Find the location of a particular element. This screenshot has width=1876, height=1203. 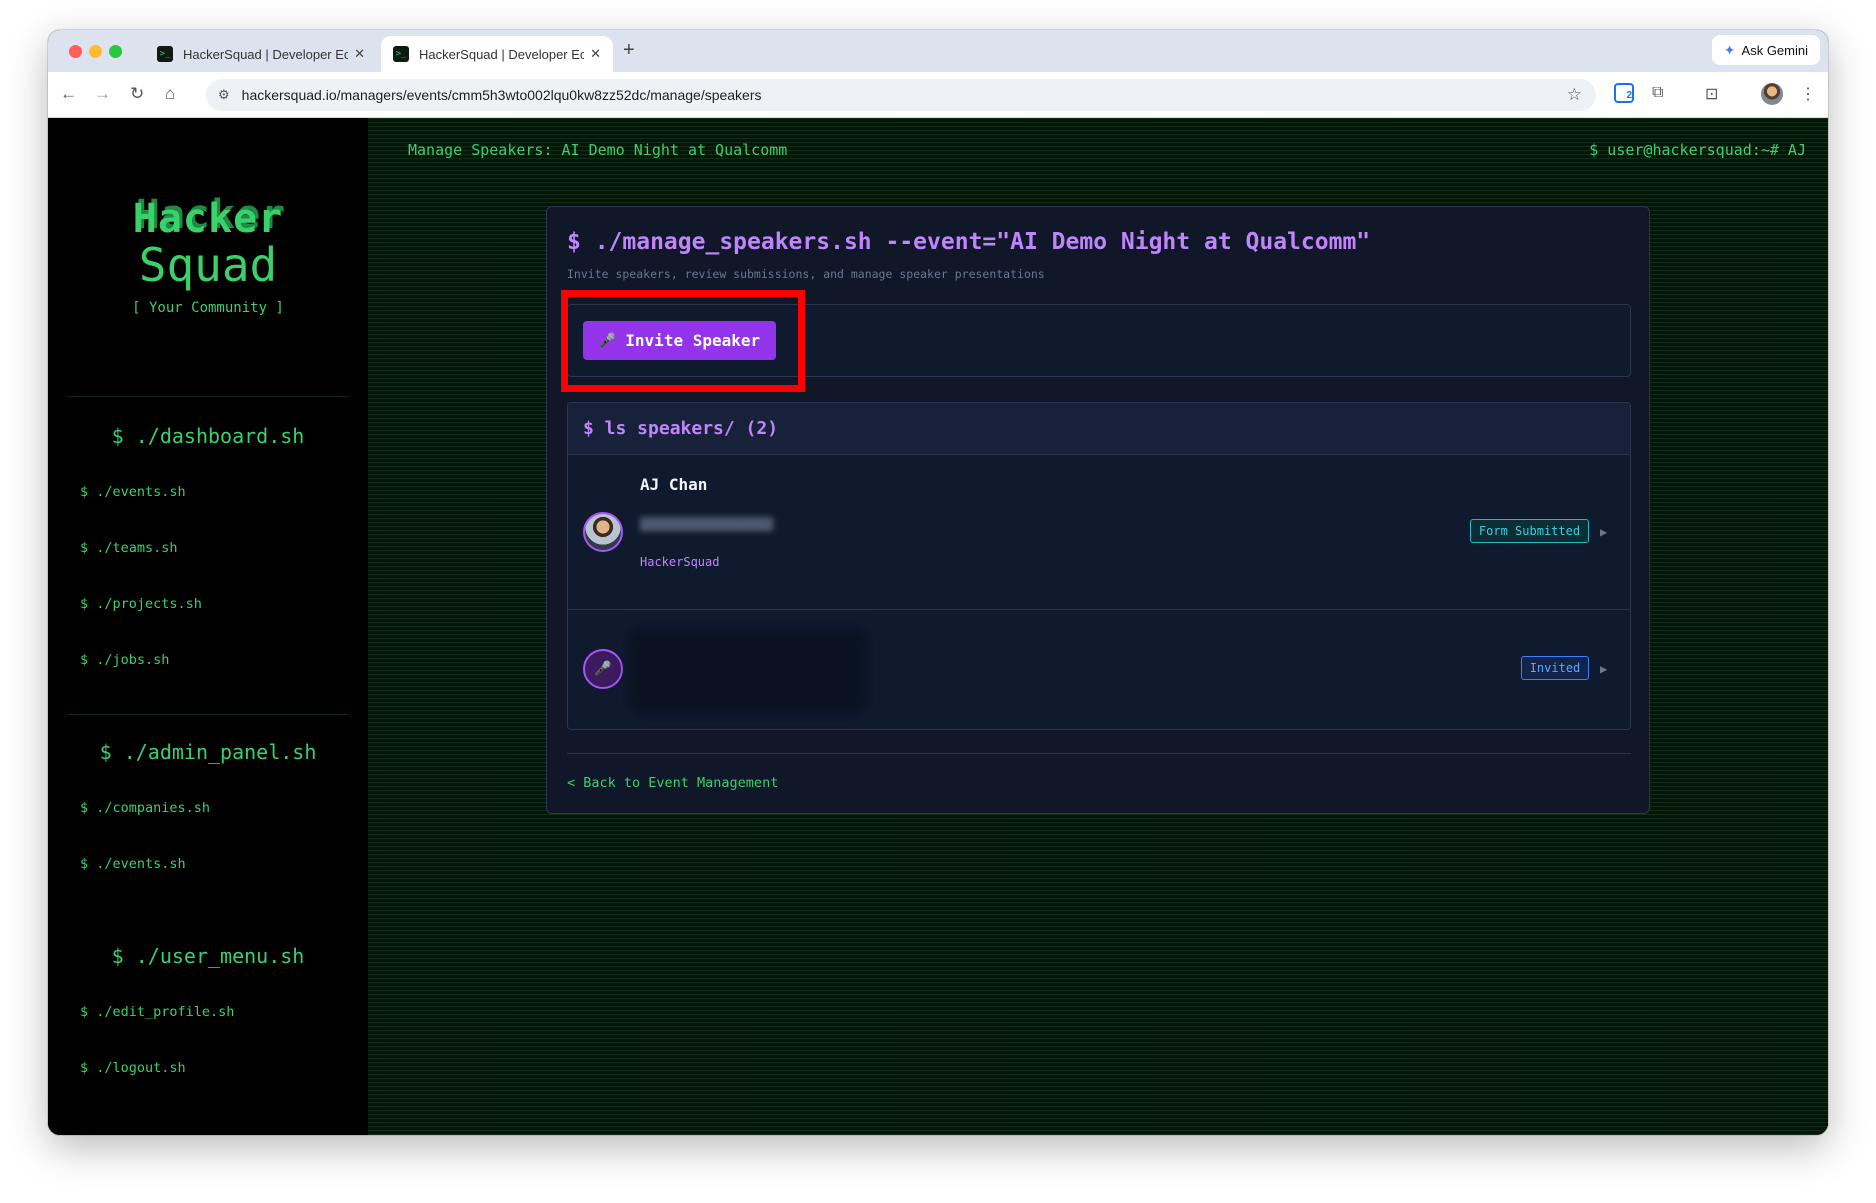

extensions-icon: ⧉ is located at coordinates (1657, 93).